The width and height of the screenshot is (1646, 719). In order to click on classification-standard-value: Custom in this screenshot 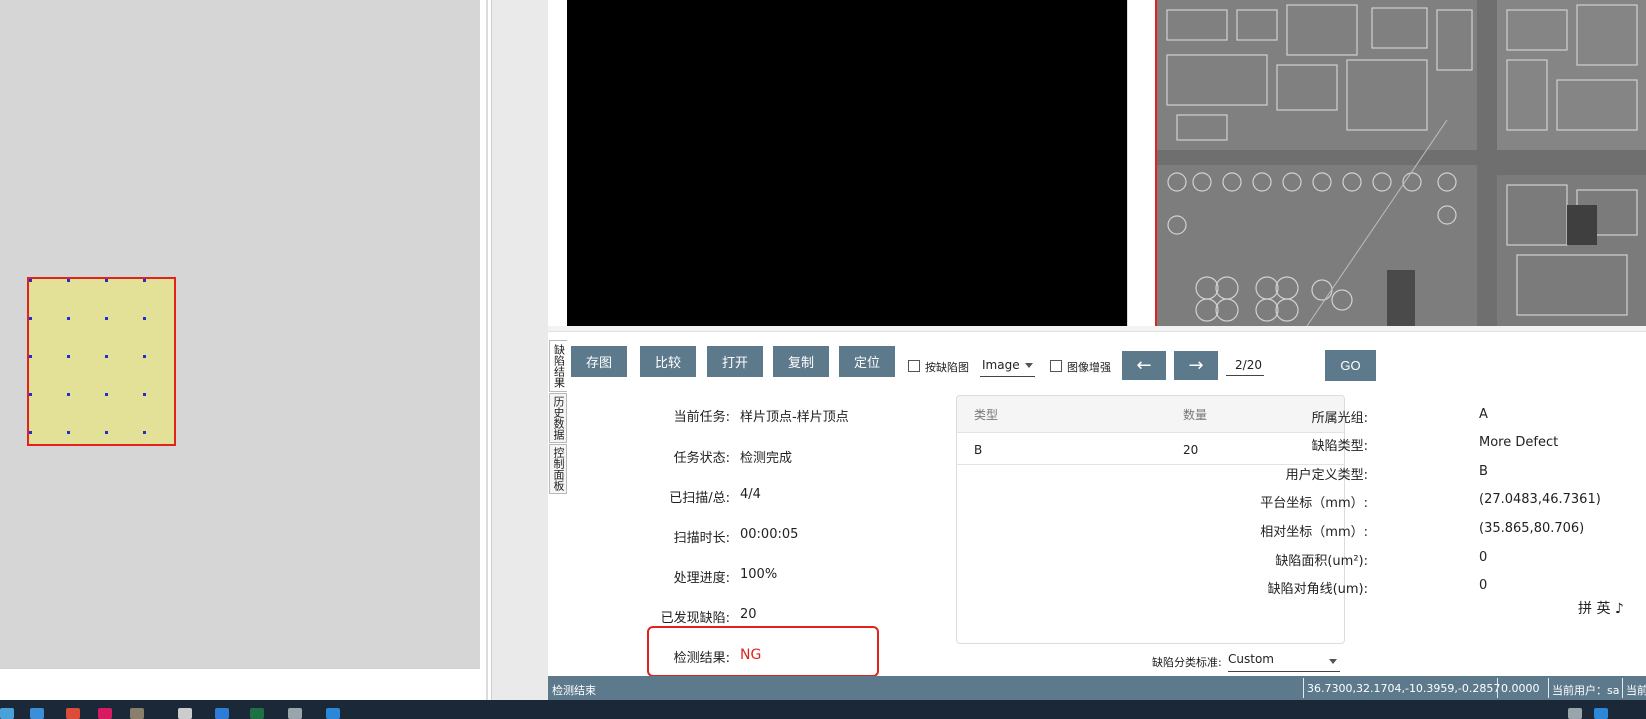, I will do `click(1251, 659)`.